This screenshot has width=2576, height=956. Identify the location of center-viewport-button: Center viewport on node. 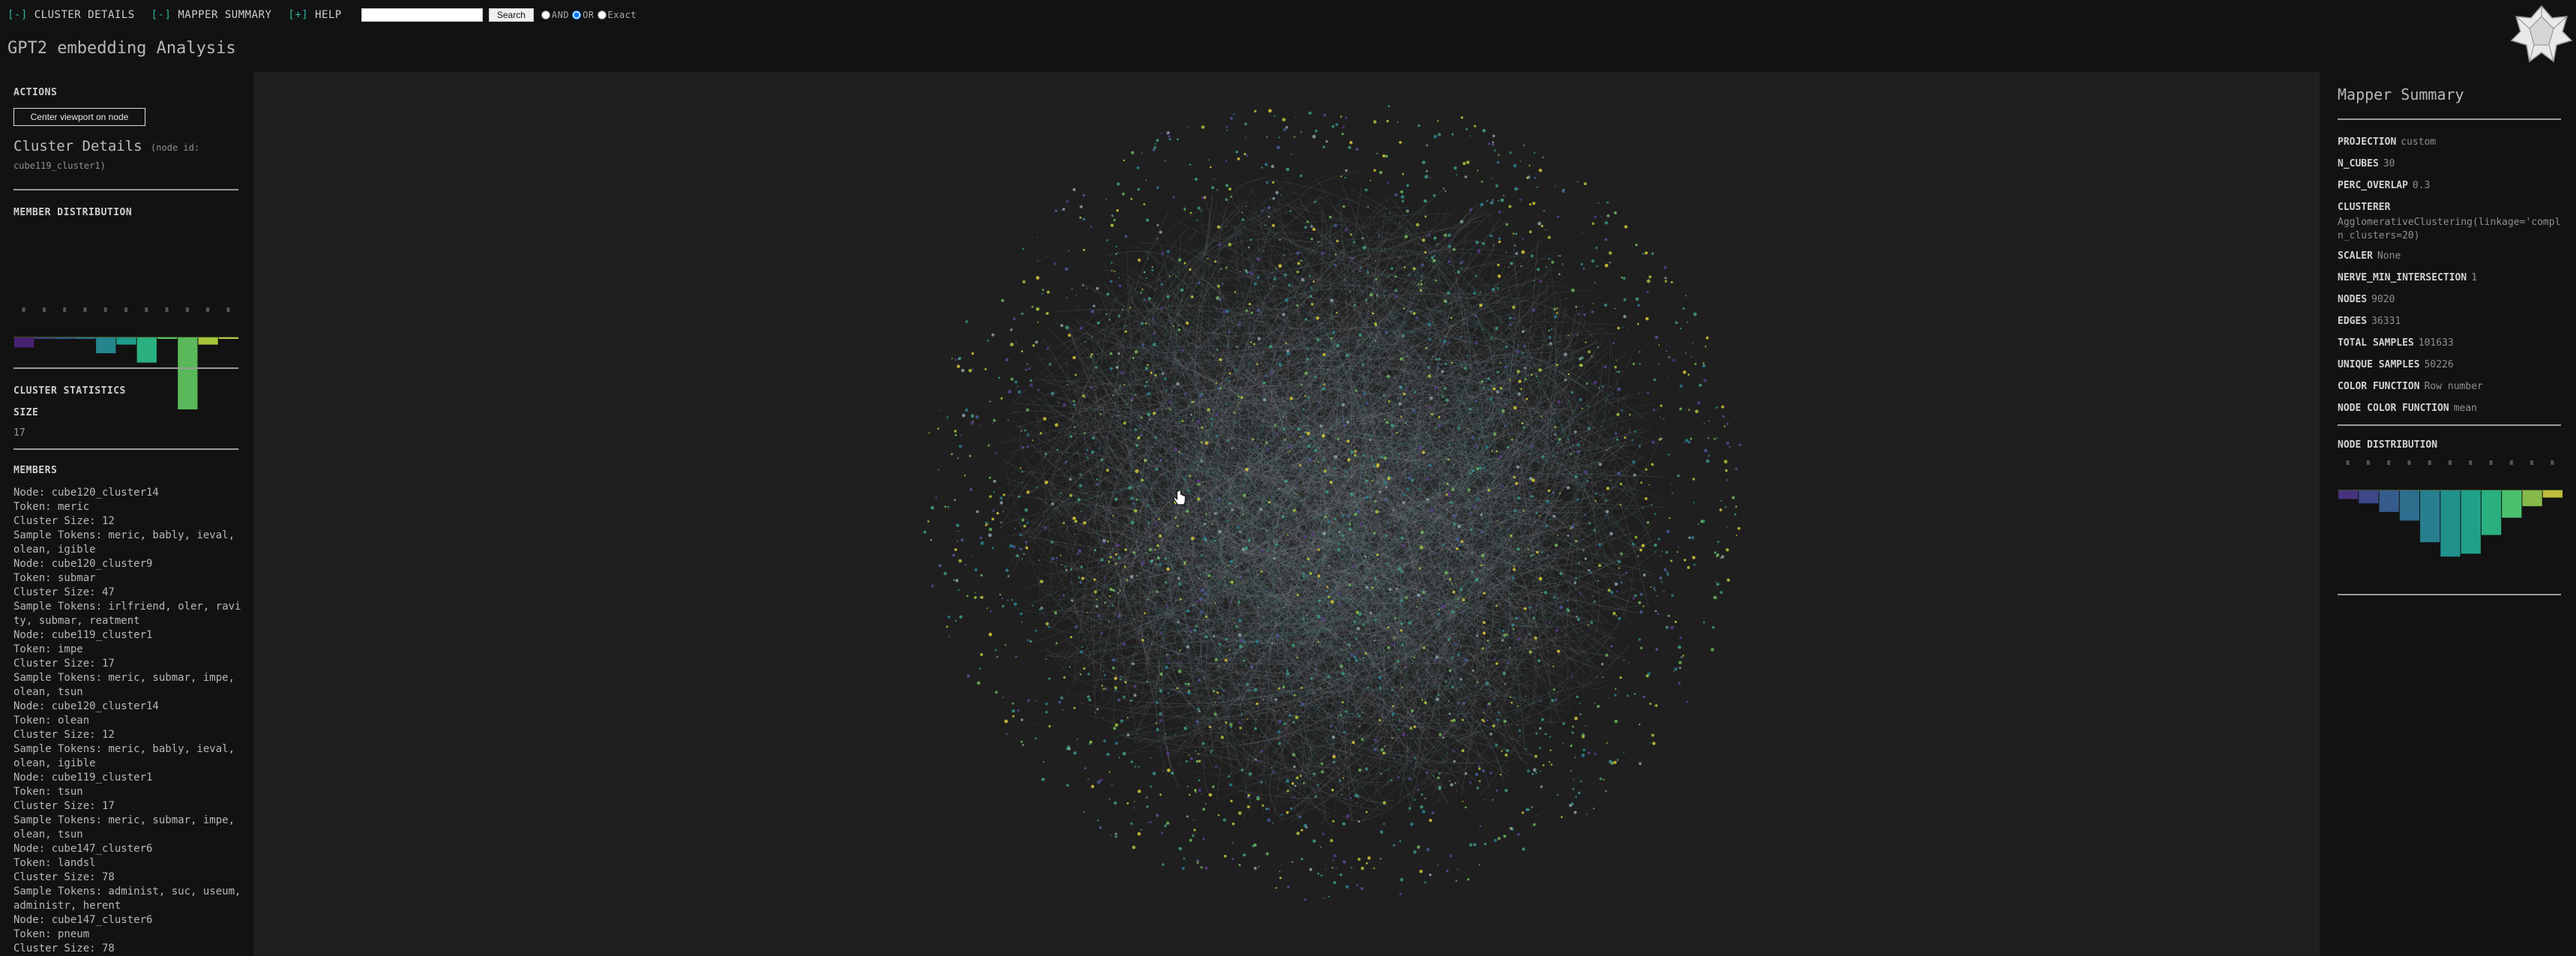
(79, 117).